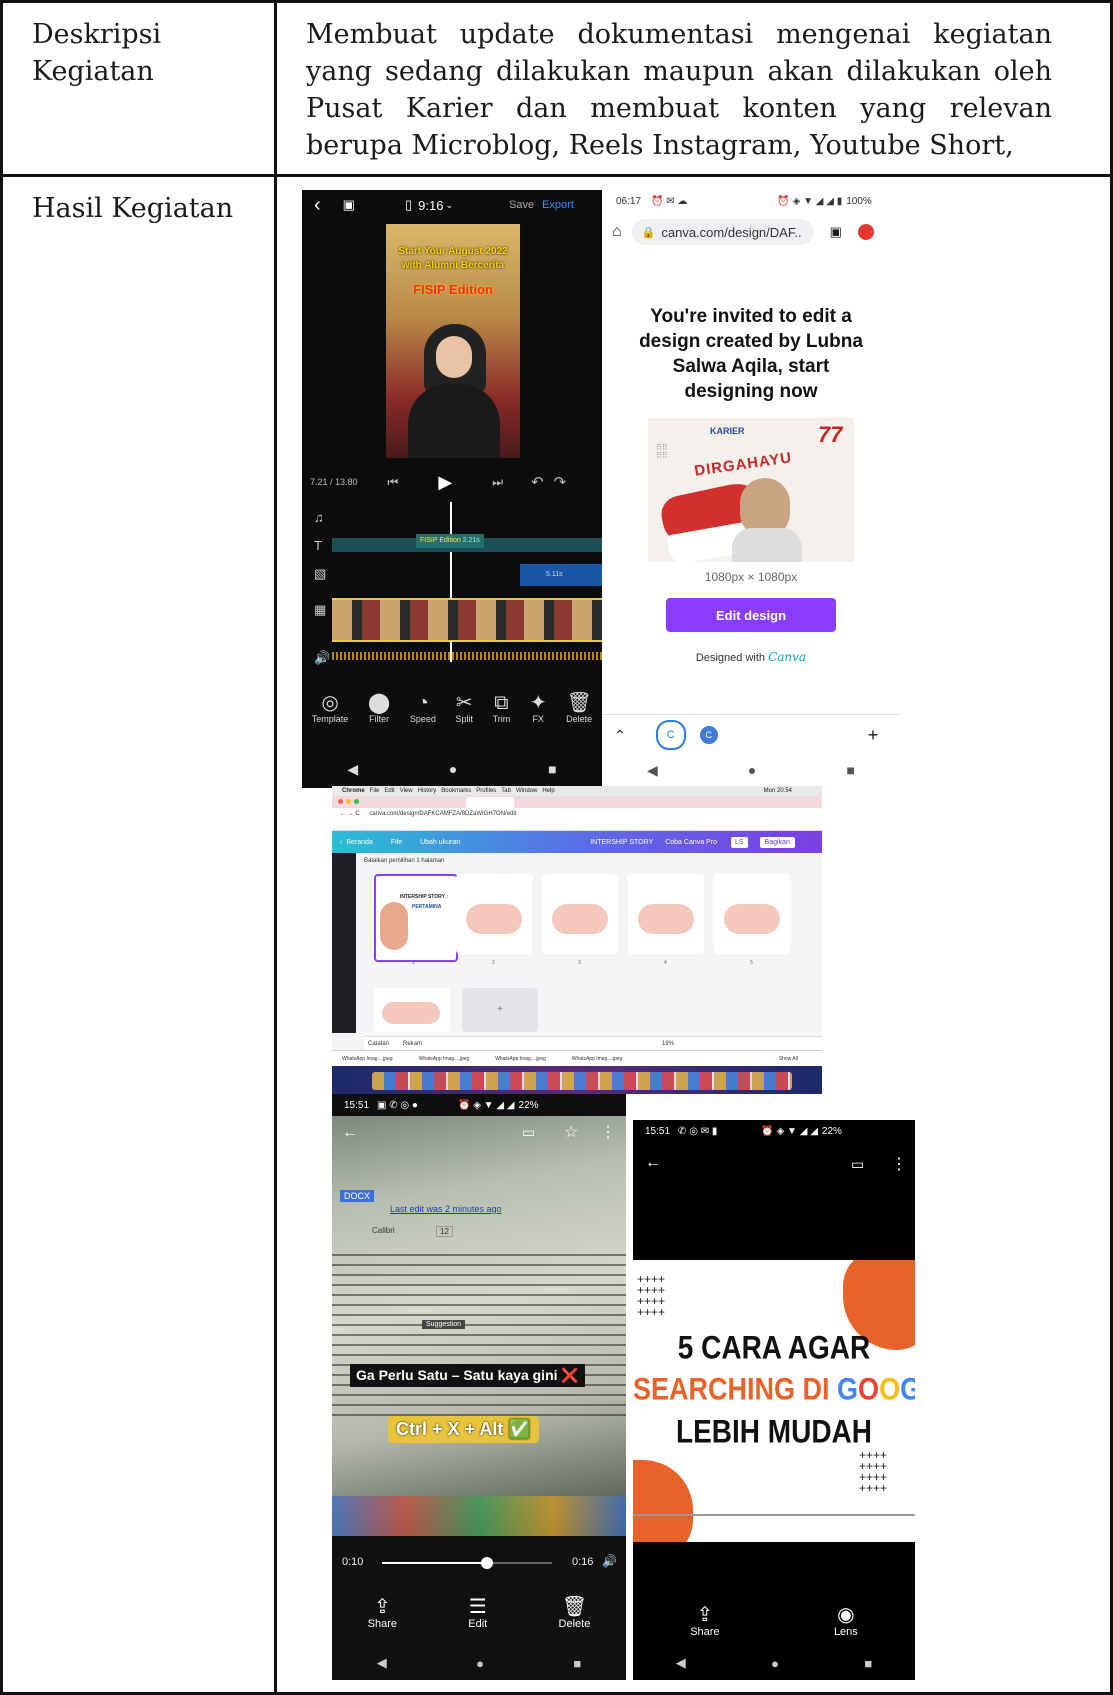 The width and height of the screenshot is (1113, 1695). Describe the element at coordinates (788, 1059) in the screenshot. I see `show-all-button: Show All` at that location.